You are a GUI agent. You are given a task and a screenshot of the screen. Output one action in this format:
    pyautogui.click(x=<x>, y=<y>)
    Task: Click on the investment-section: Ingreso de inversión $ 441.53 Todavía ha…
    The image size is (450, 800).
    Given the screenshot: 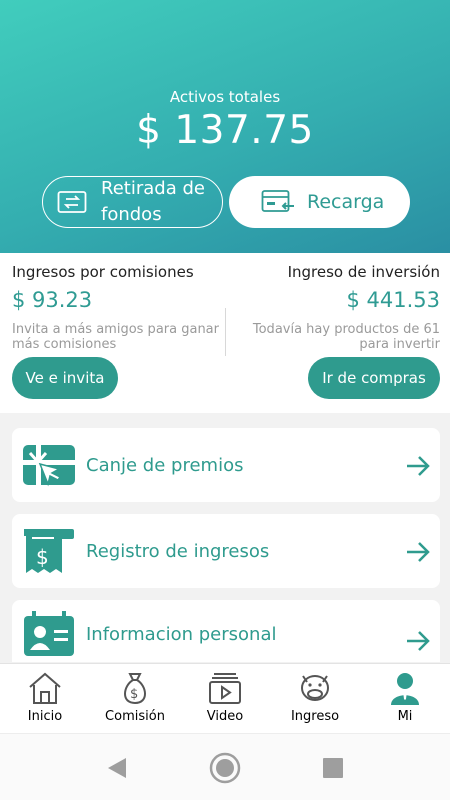 What is the action you would take?
    pyautogui.click(x=335, y=333)
    